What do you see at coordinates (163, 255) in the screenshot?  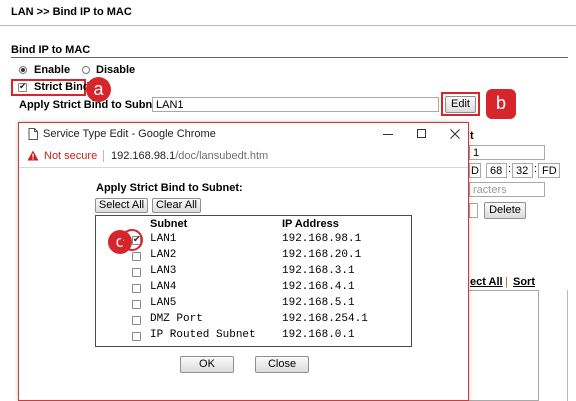 I see `row-subnet: LAN2` at bounding box center [163, 255].